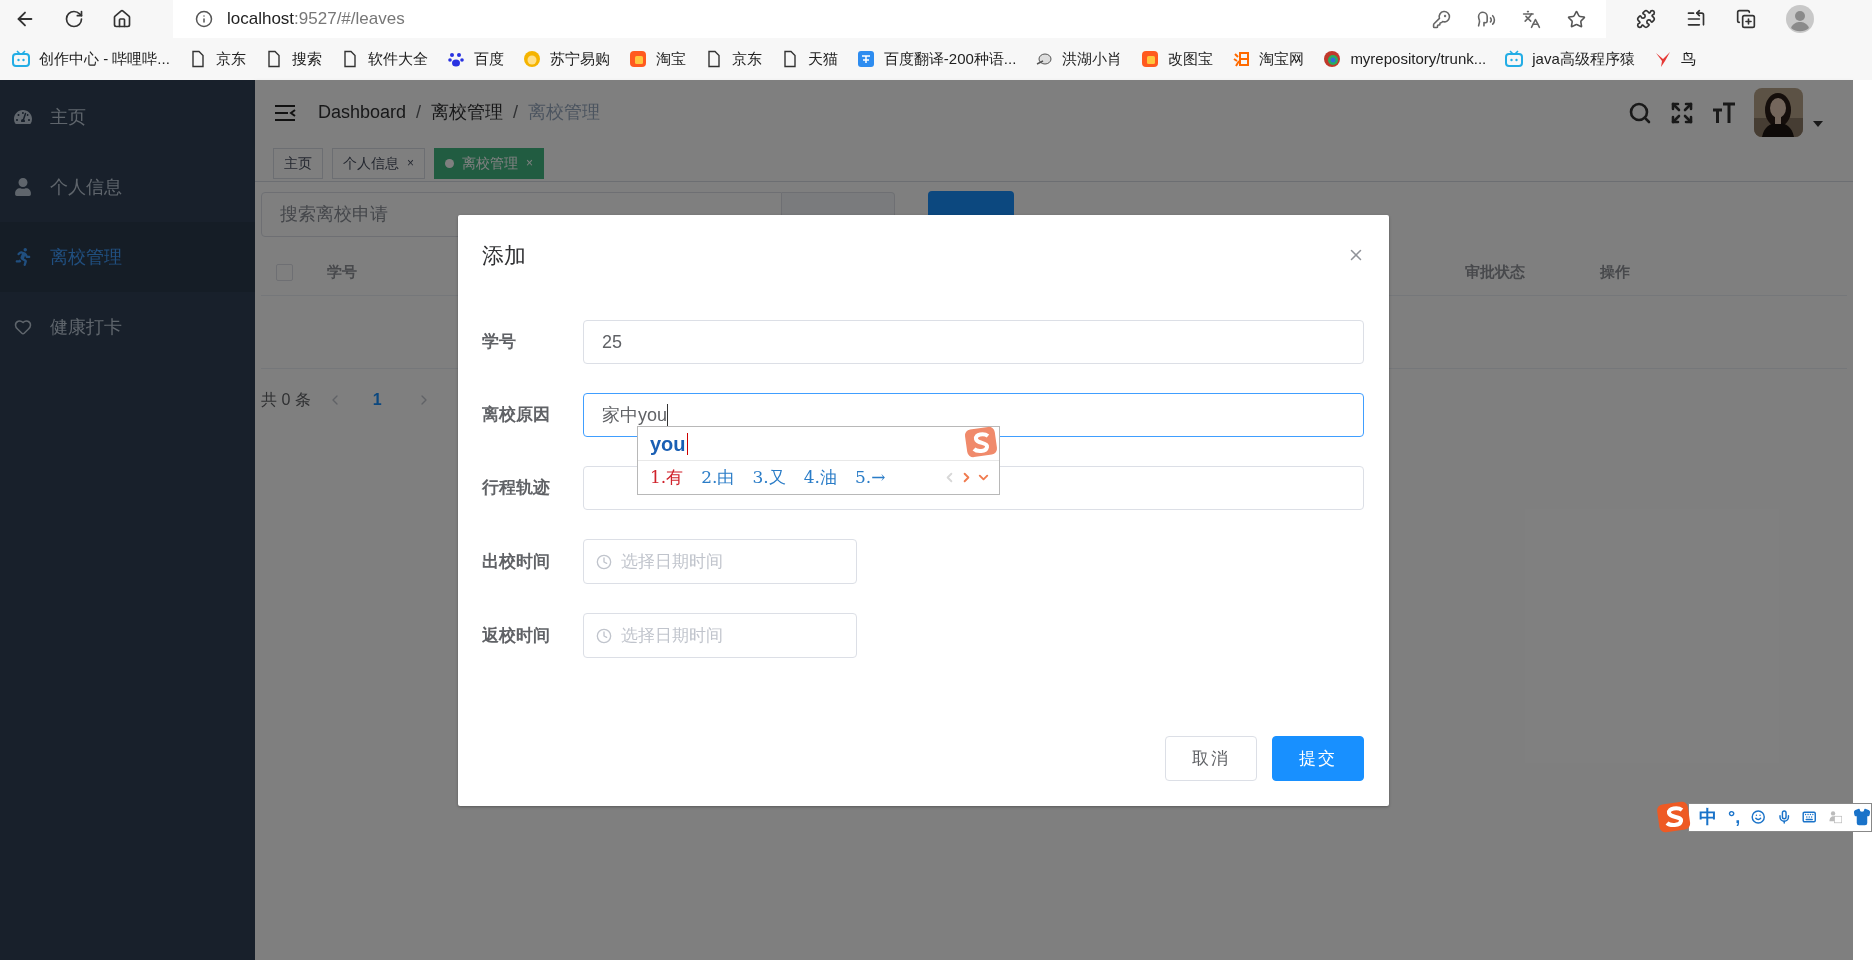 The width and height of the screenshot is (1872, 960). Describe the element at coordinates (1531, 19) in the screenshot. I see `translate-icon` at that location.